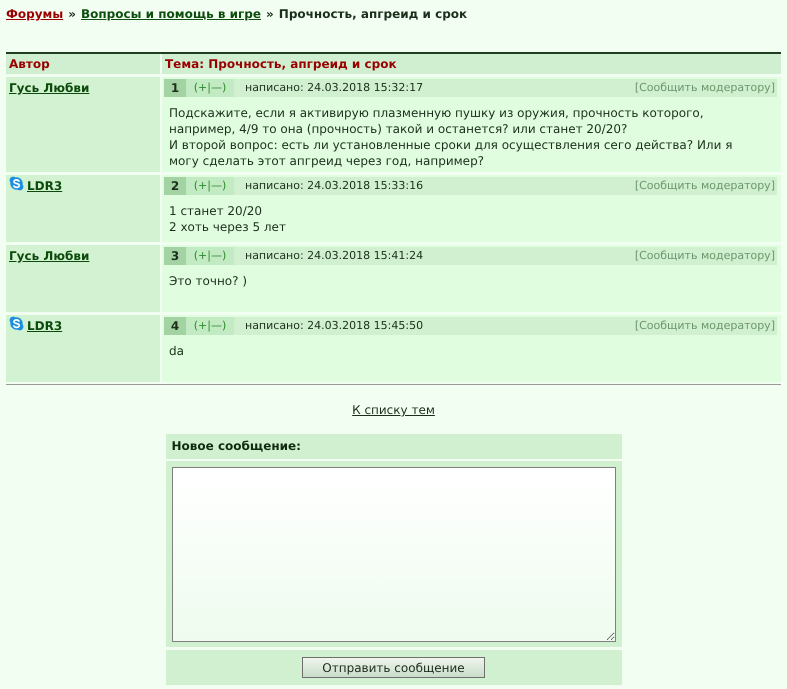 The image size is (787, 689). I want to click on post-date: написано: 24.03.2018 15:41:24, so click(334, 256).